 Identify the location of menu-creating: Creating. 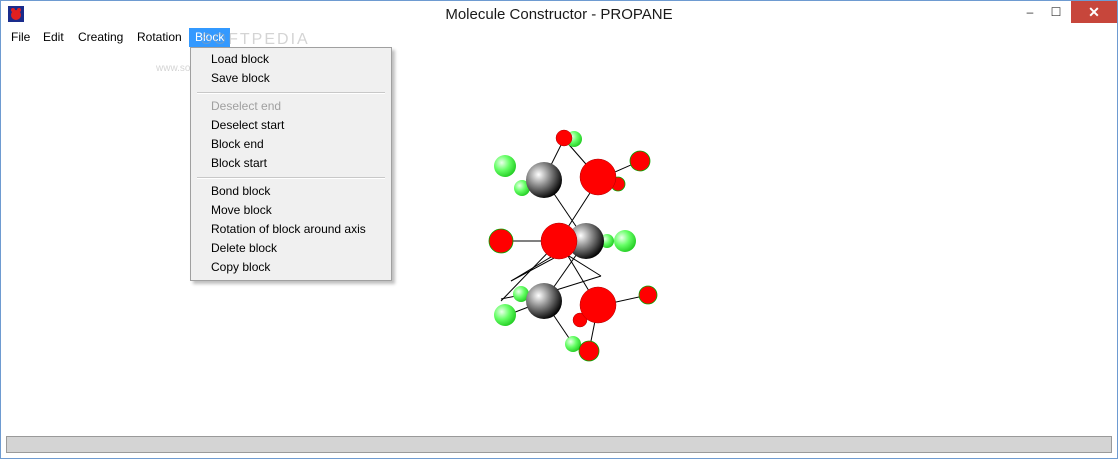
(100, 37).